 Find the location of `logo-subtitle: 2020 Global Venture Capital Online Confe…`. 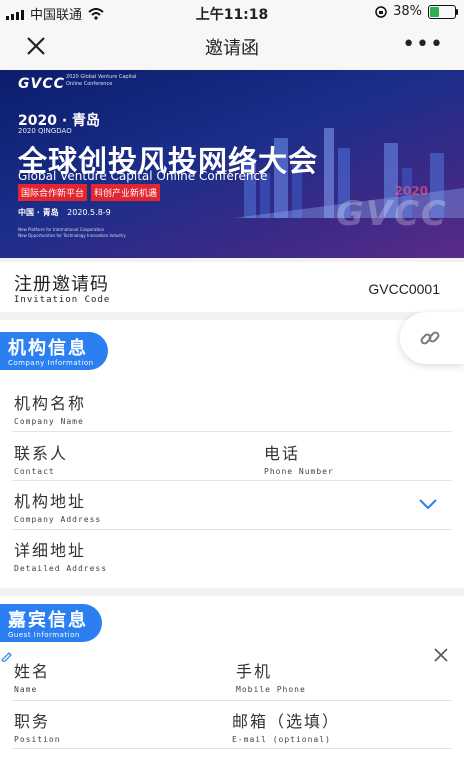

logo-subtitle: 2020 Global Venture Capital Online Confe… is located at coordinates (101, 81).